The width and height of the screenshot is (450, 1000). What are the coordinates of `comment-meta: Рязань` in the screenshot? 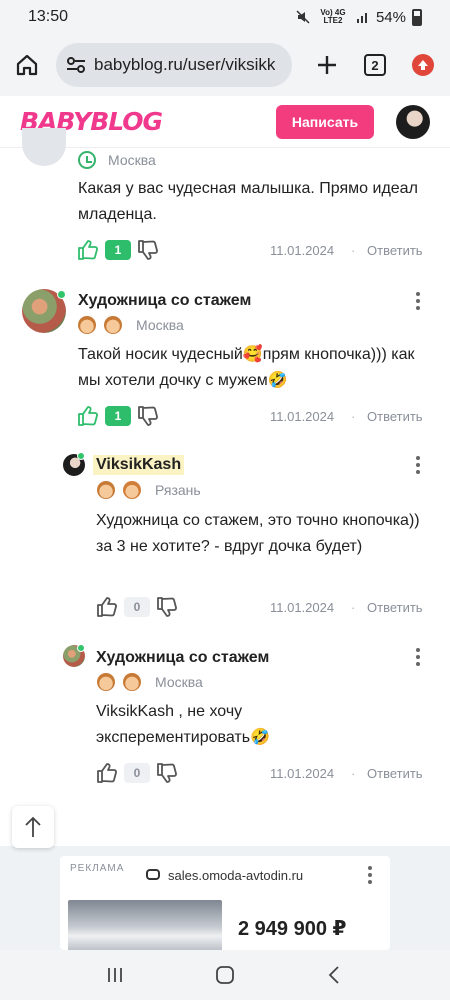 It's located at (149, 490).